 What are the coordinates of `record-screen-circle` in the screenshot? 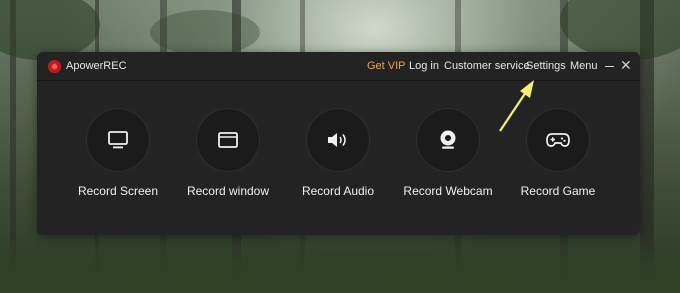 It's located at (118, 140).